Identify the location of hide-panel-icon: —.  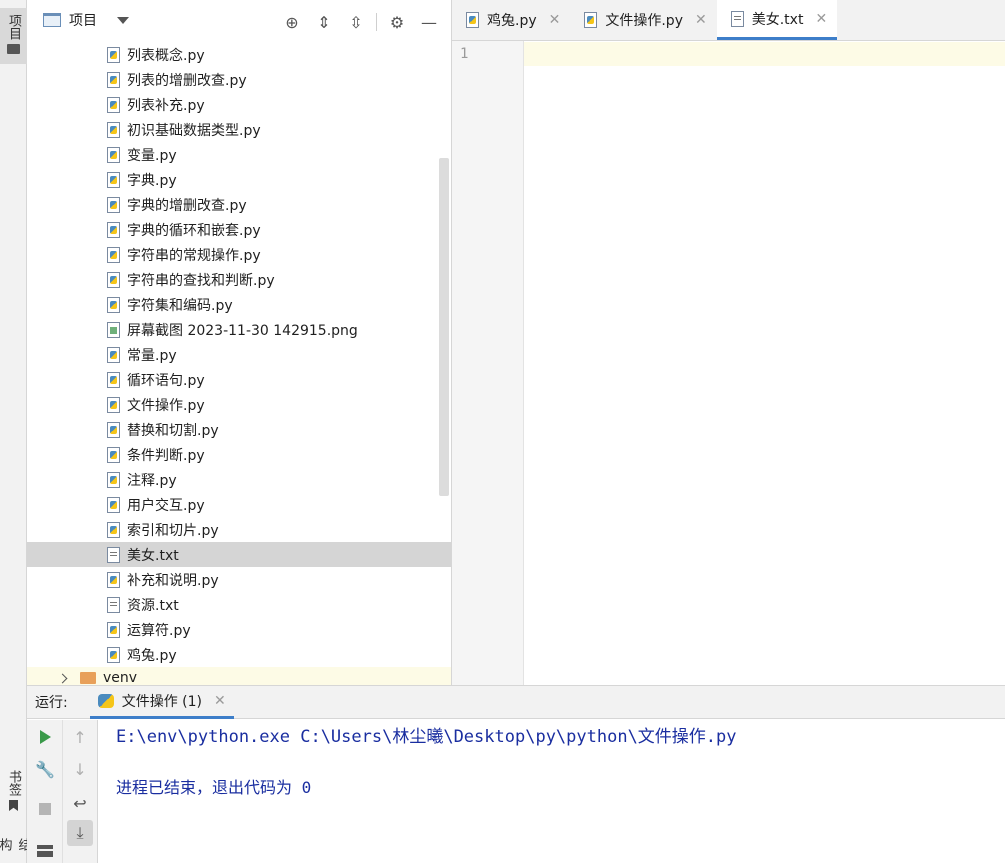
(429, 22).